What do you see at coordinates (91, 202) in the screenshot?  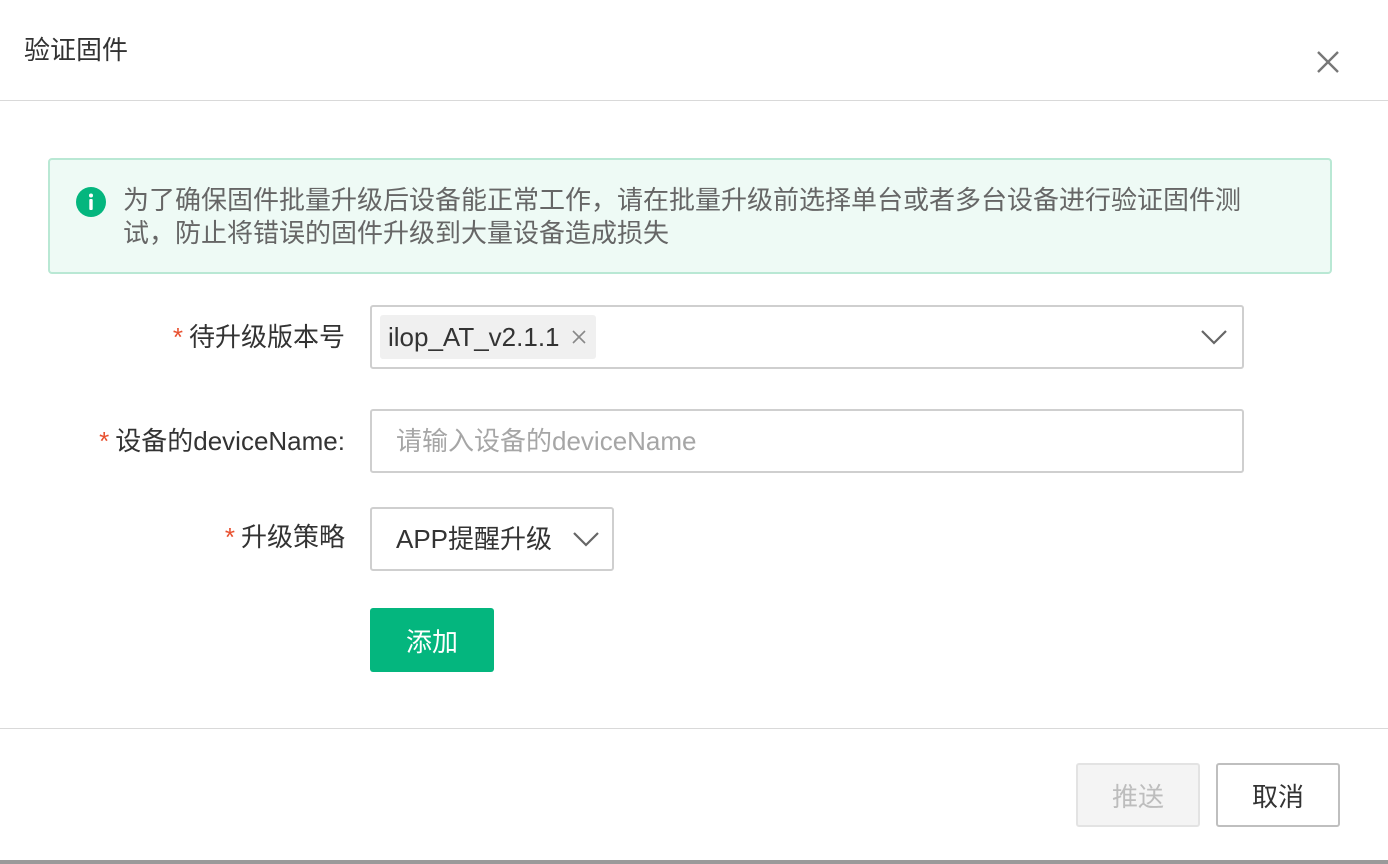 I see `info-icon` at bounding box center [91, 202].